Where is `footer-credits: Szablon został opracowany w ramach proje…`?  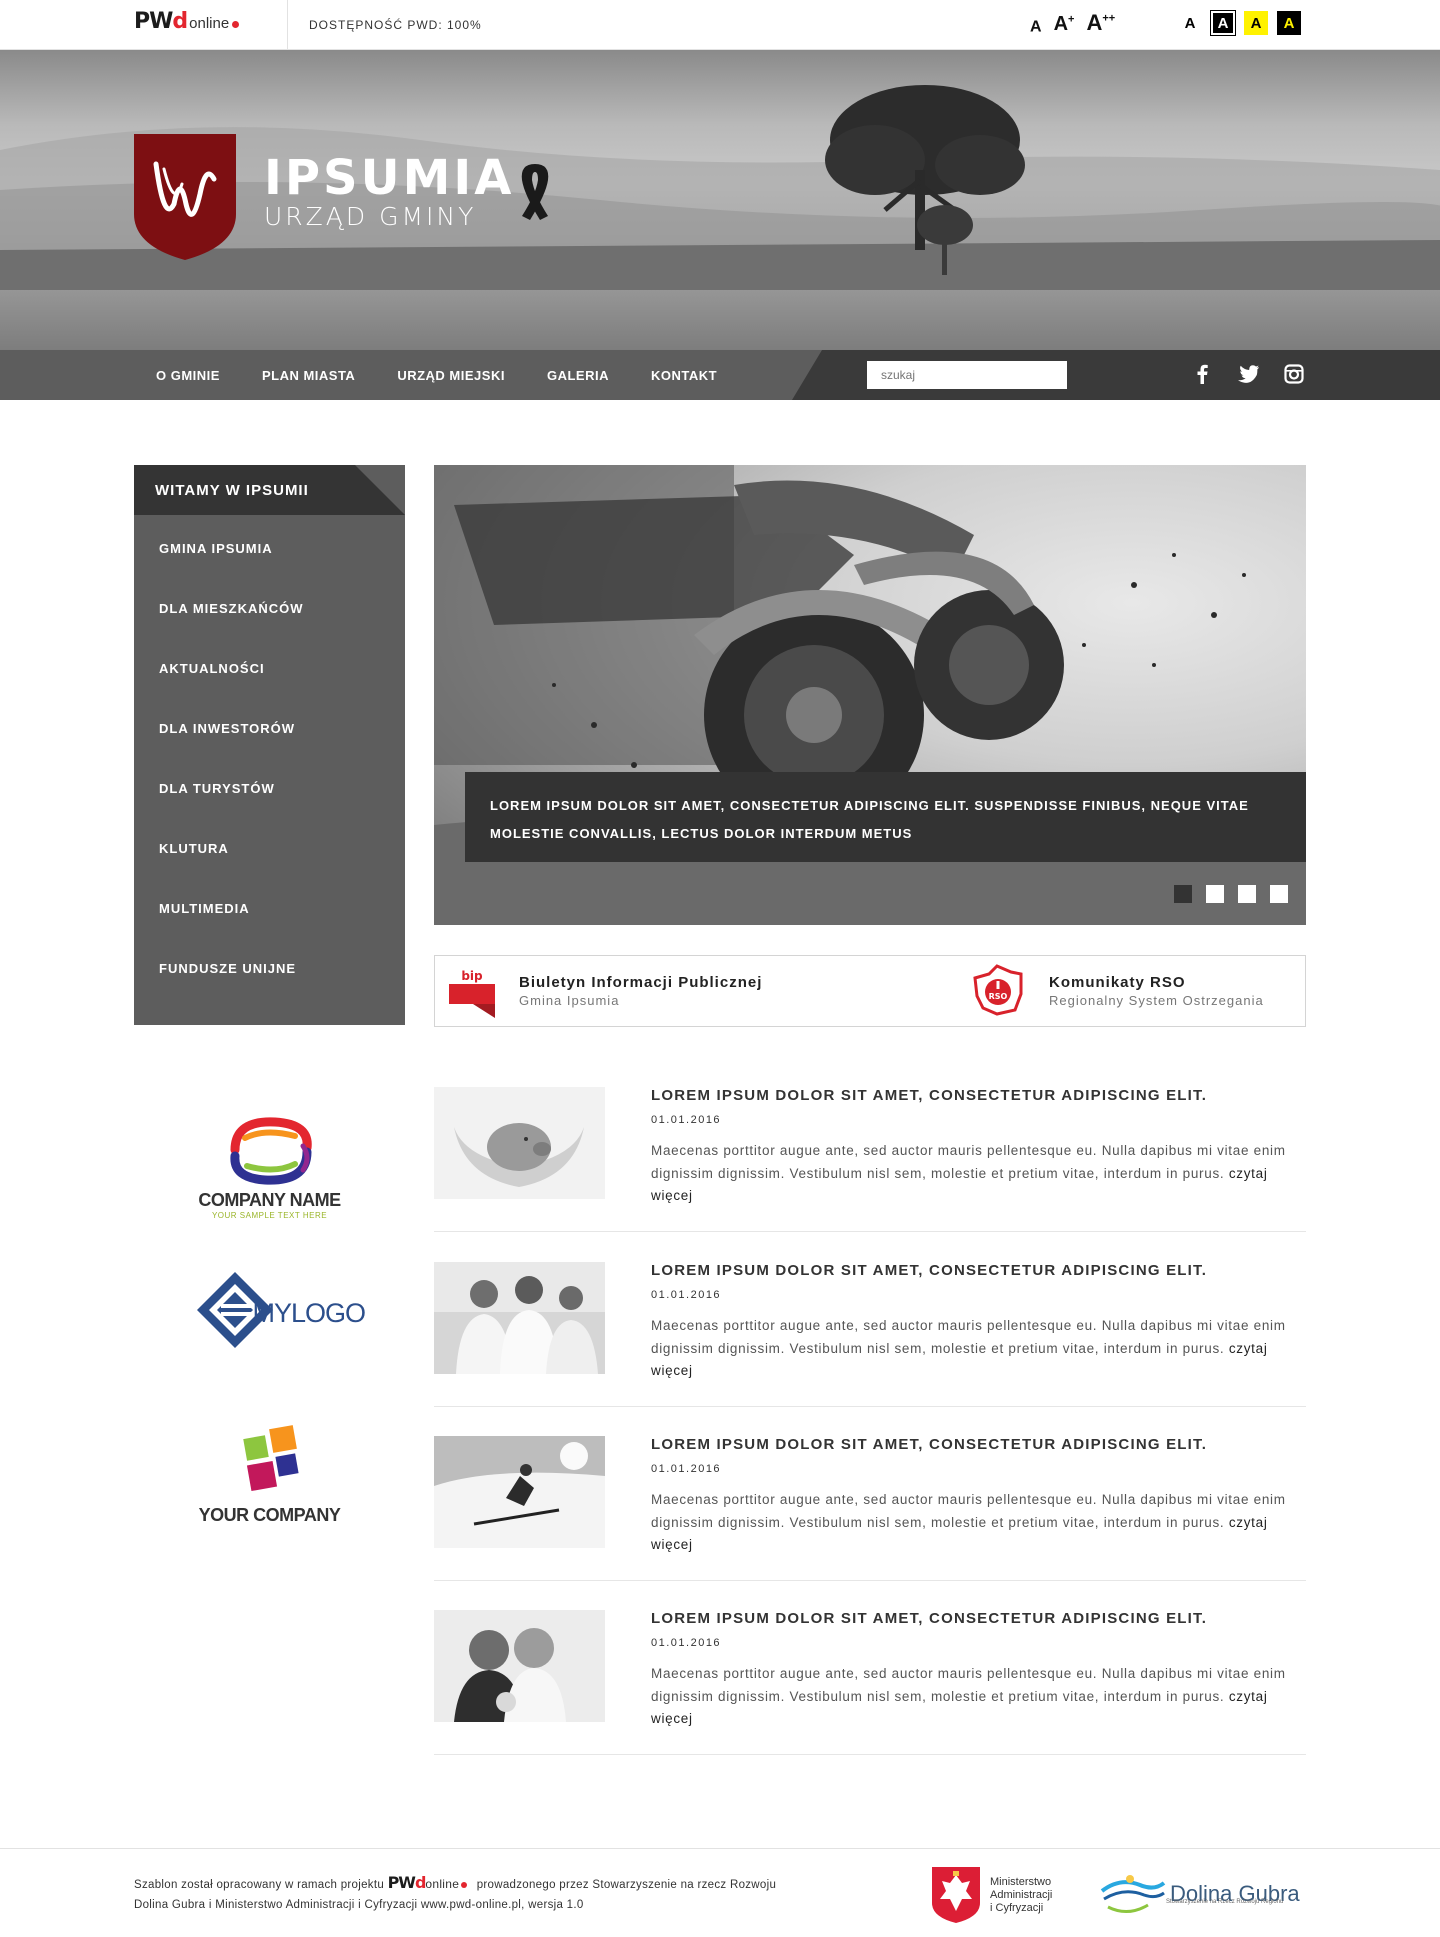 footer-credits: Szablon został opracowany w ramach proje… is located at coordinates (455, 1892).